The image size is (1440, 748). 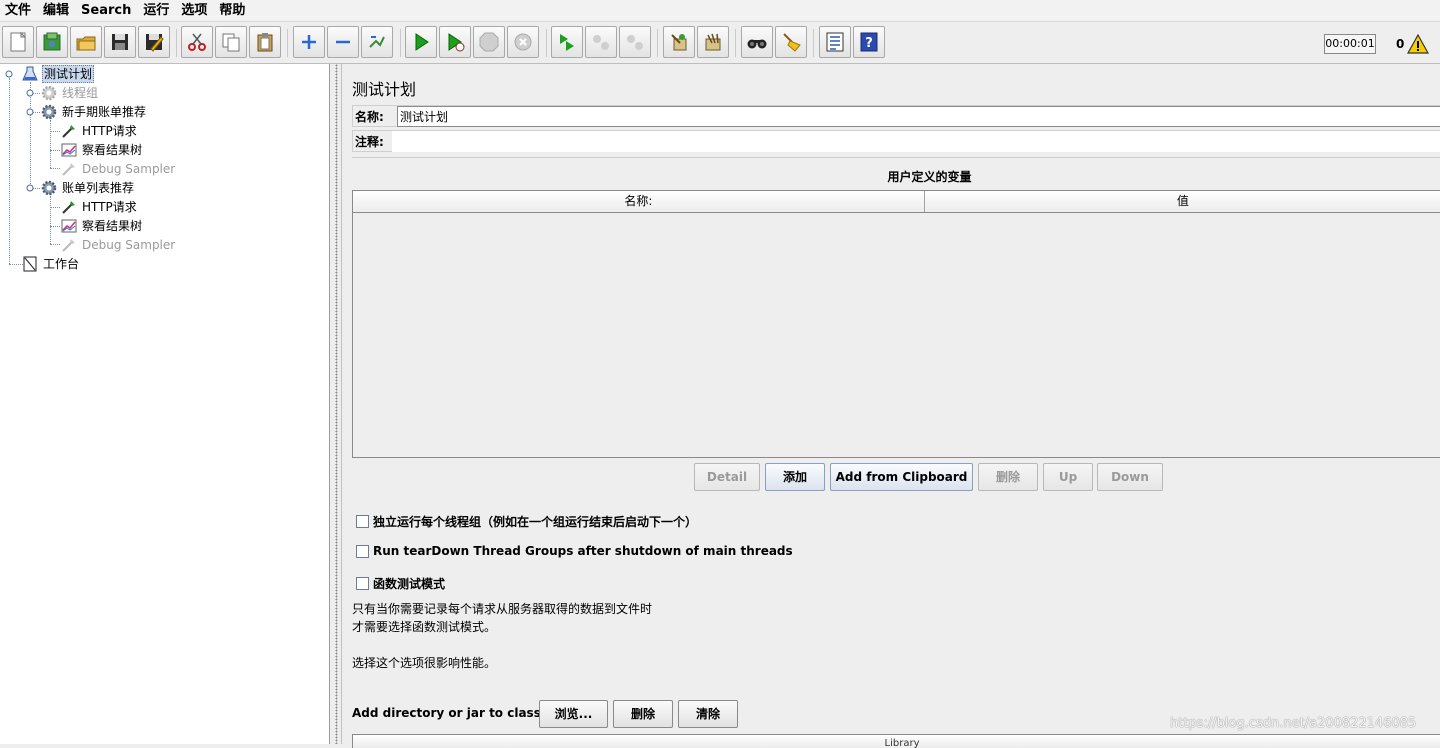 I want to click on help-button: ?, so click(x=869, y=42).